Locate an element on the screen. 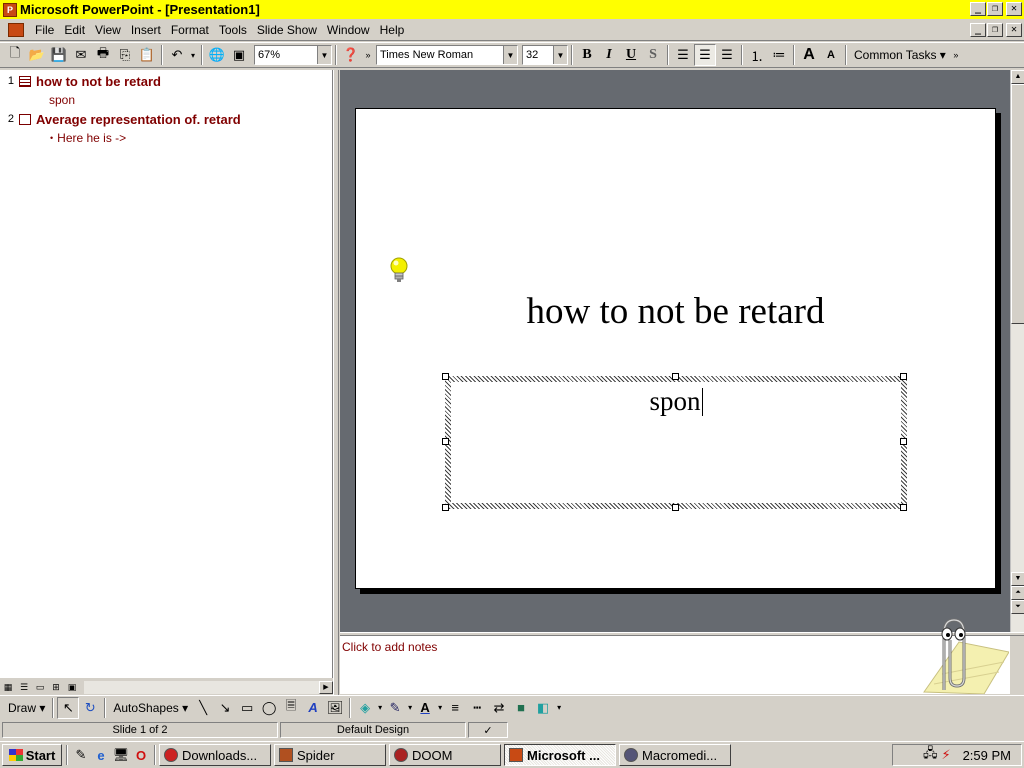  increase-font-size-icon: A is located at coordinates (809, 55).